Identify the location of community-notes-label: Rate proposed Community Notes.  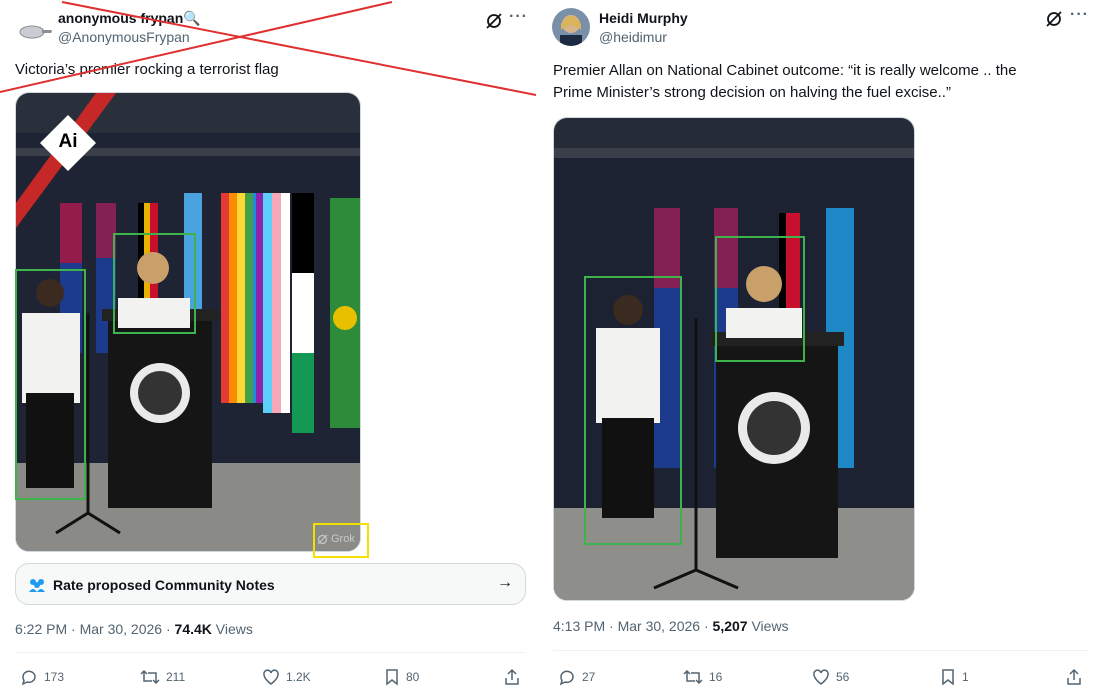
(164, 585).